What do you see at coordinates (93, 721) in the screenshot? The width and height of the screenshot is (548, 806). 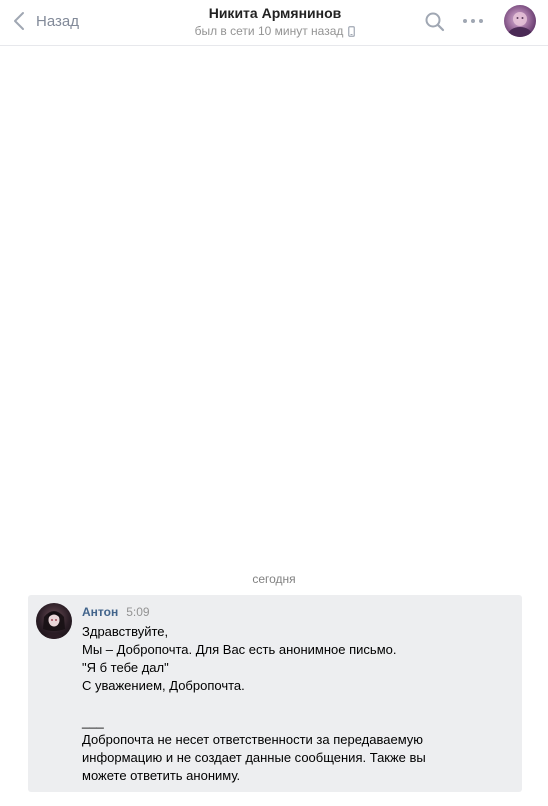 I see `message-line: ___` at bounding box center [93, 721].